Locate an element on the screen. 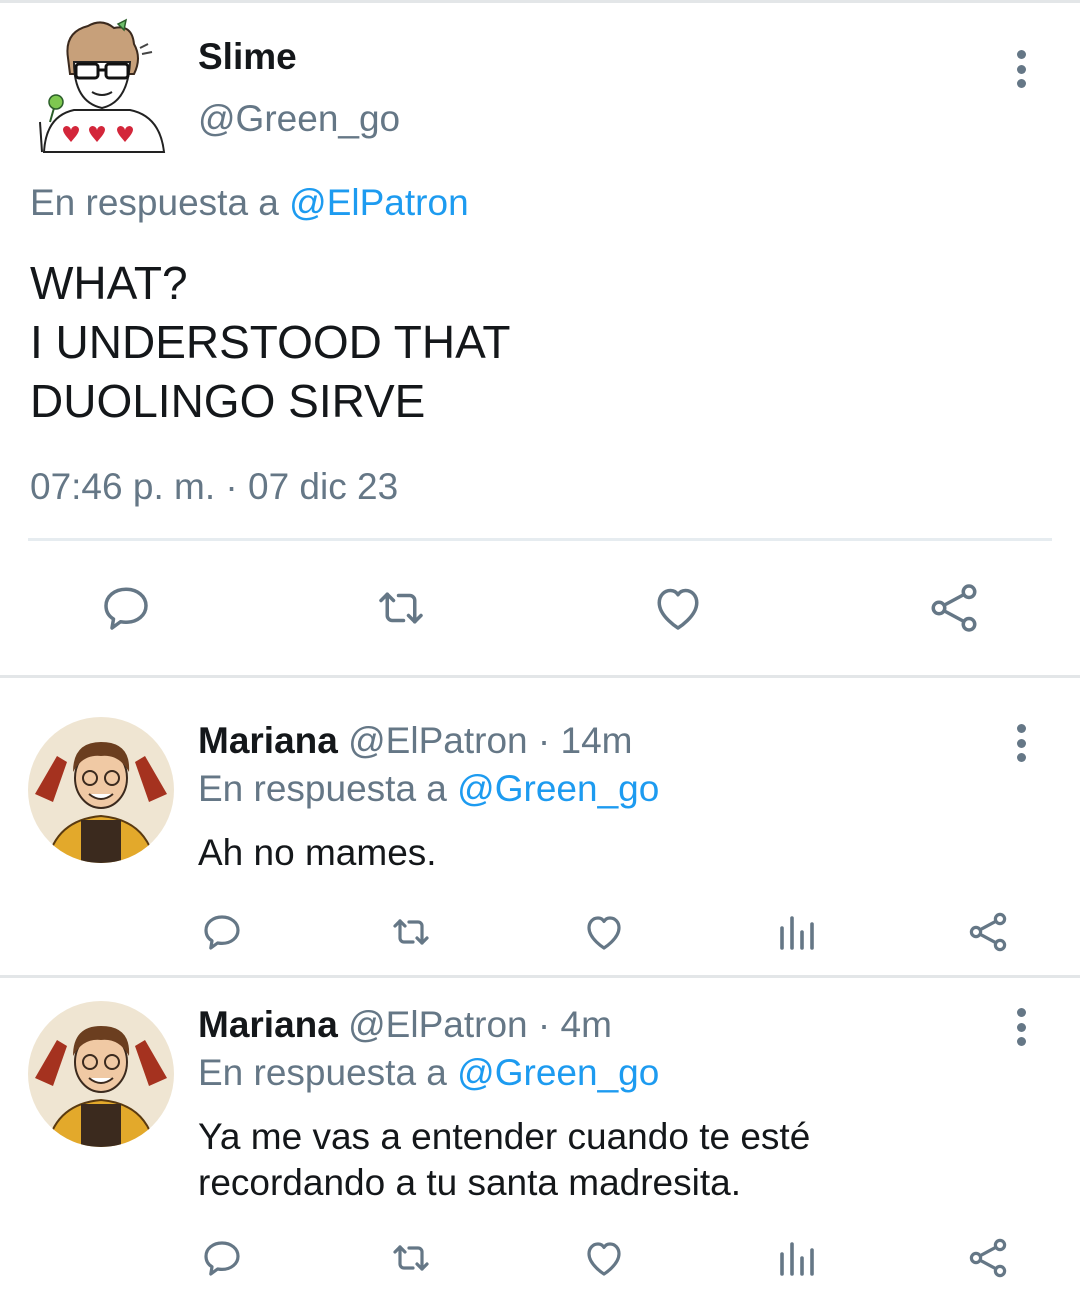  reply-to-link: @ElPatron is located at coordinates (378, 202).